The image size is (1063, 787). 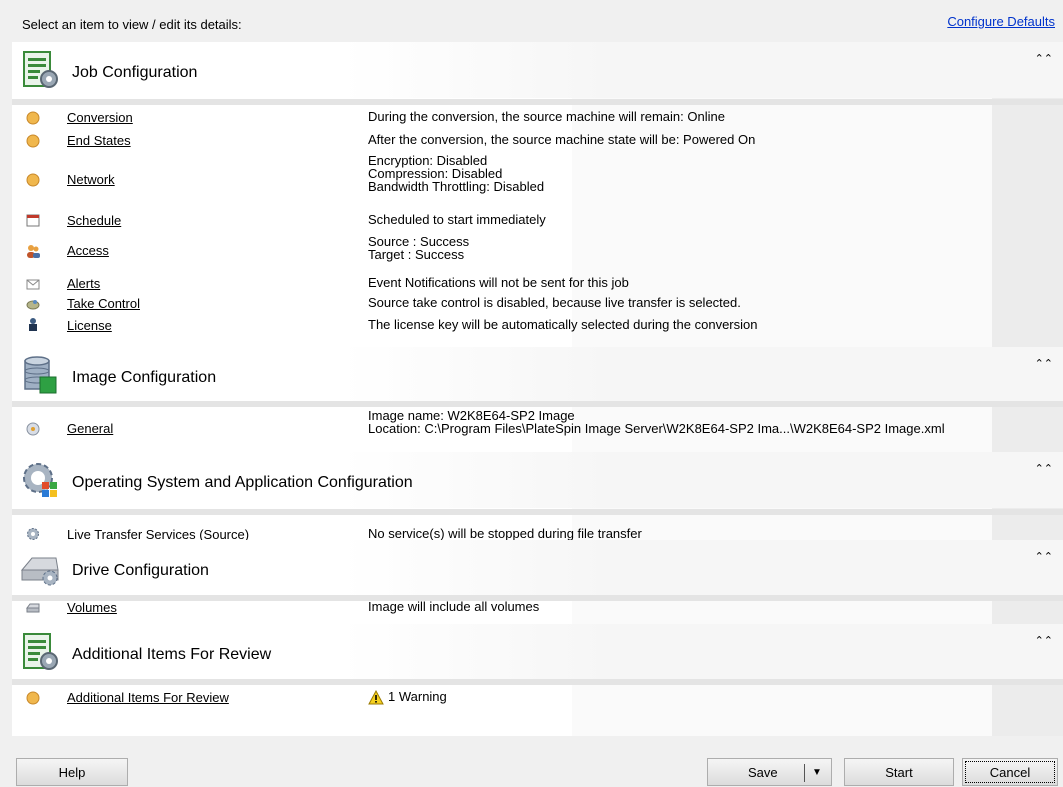 What do you see at coordinates (804, 773) in the screenshot?
I see `split-separator` at bounding box center [804, 773].